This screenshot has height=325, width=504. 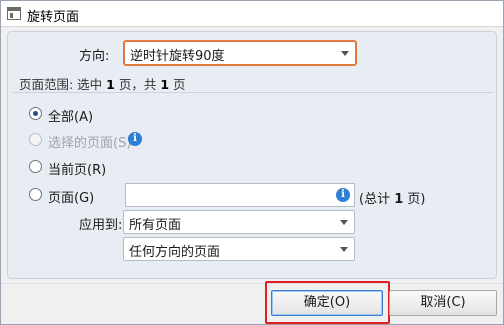 What do you see at coordinates (443, 303) in the screenshot?
I see `cancel-button: 取消(C)` at bounding box center [443, 303].